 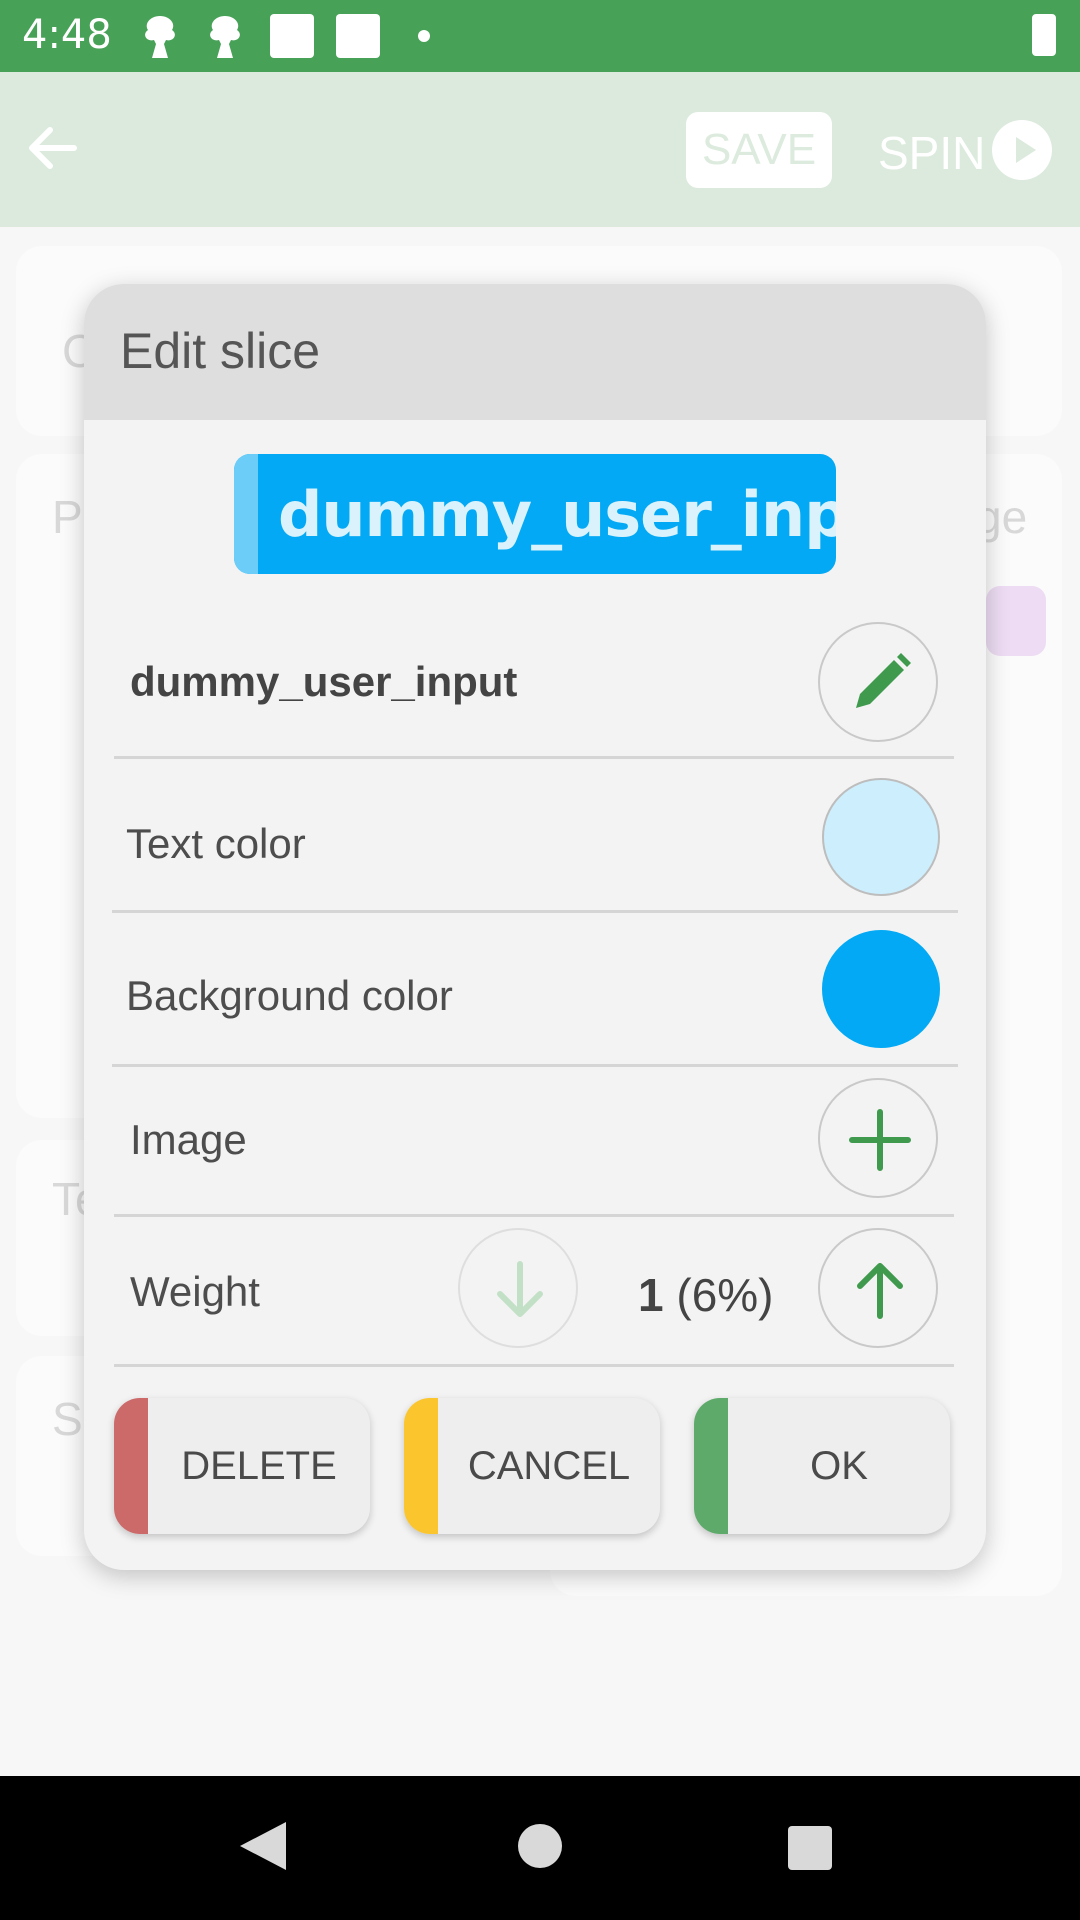 I want to click on weight-decrease-button, so click(x=518, y=1288).